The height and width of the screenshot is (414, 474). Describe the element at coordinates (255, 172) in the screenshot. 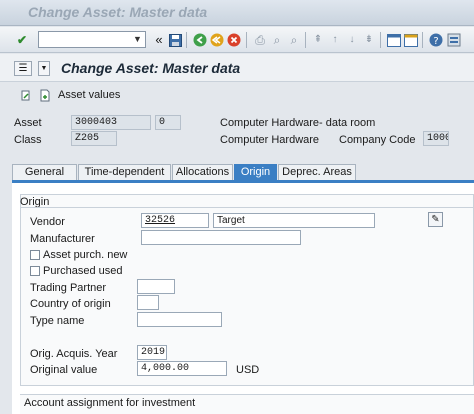

I see `tab-origin: Origin` at that location.